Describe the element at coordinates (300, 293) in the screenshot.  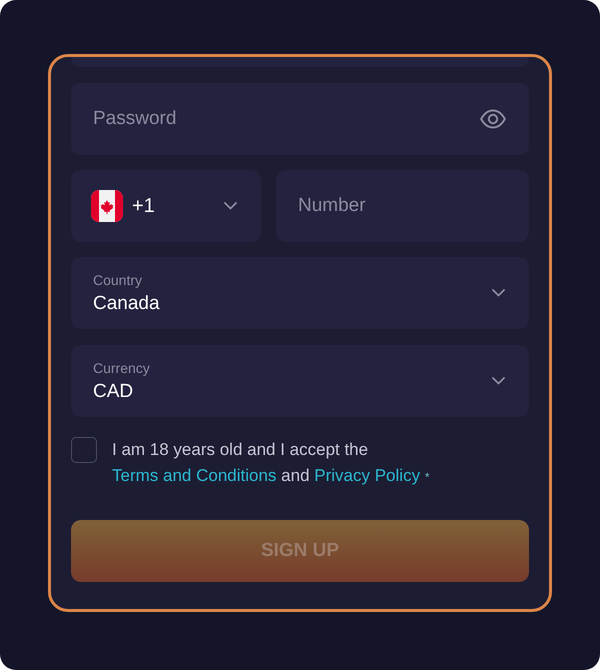
I see `dropdown-select: Country Canada` at that location.